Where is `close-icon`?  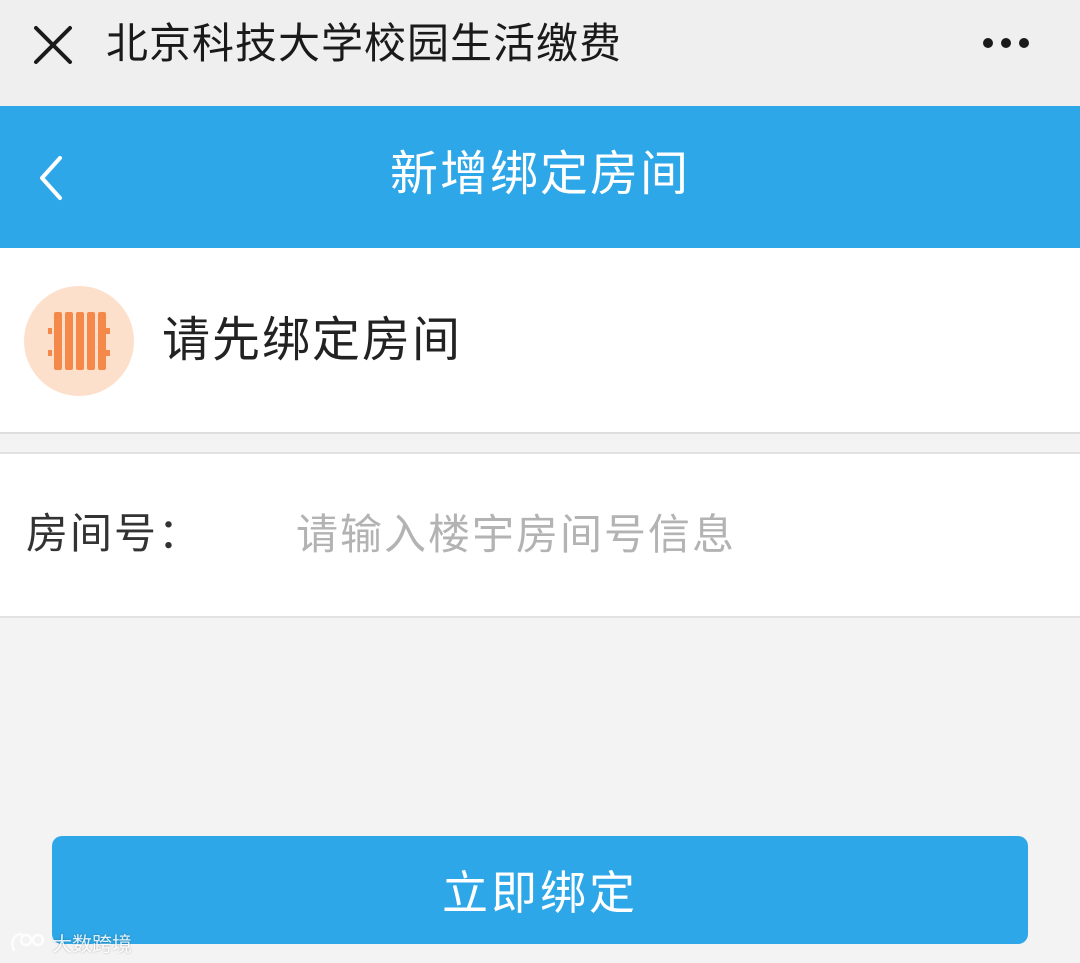 close-icon is located at coordinates (53, 45).